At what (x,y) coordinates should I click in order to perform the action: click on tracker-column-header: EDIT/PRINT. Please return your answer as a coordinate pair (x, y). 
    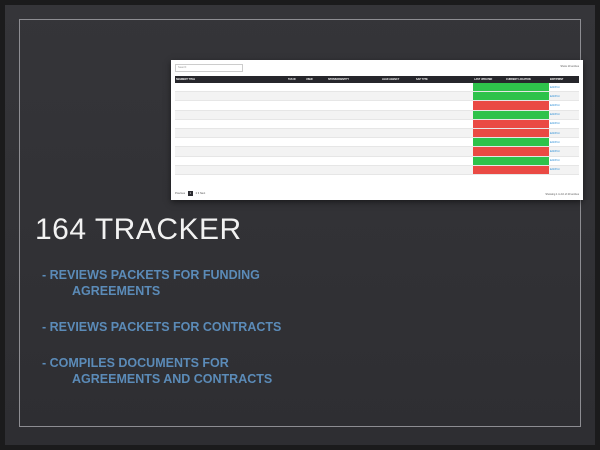
    Looking at the image, I should click on (564, 79).